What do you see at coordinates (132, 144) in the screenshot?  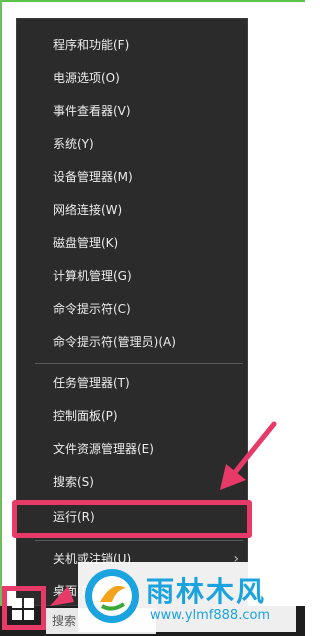 I see `menu-item-system: 系统(Y)` at bounding box center [132, 144].